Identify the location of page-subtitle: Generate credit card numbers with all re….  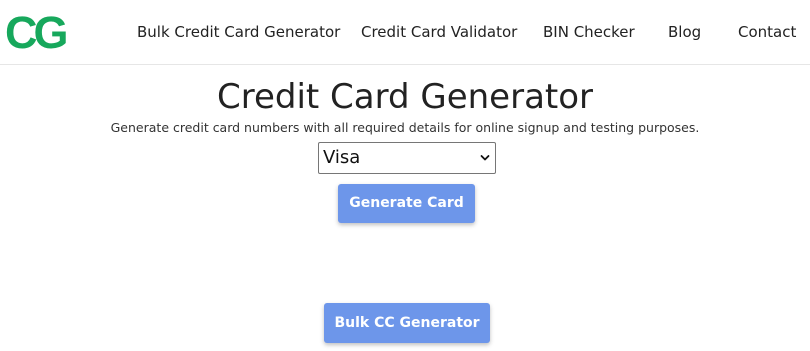
(405, 127).